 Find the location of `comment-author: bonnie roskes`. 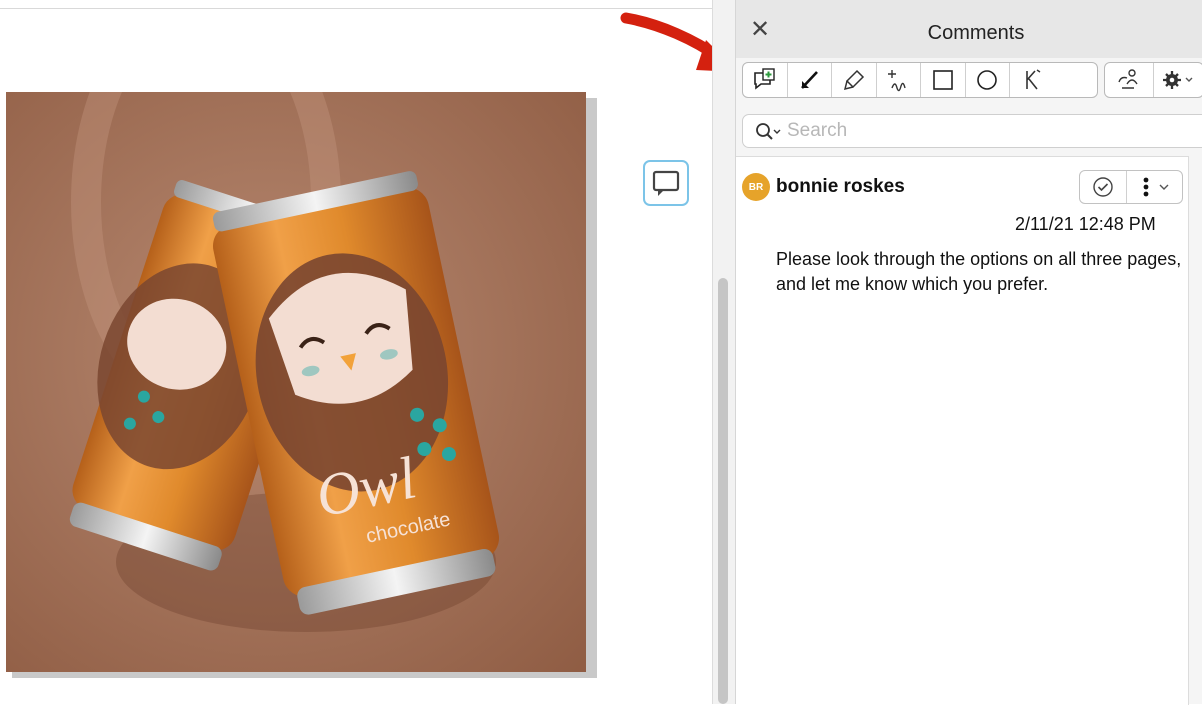

comment-author: bonnie roskes is located at coordinates (840, 186).